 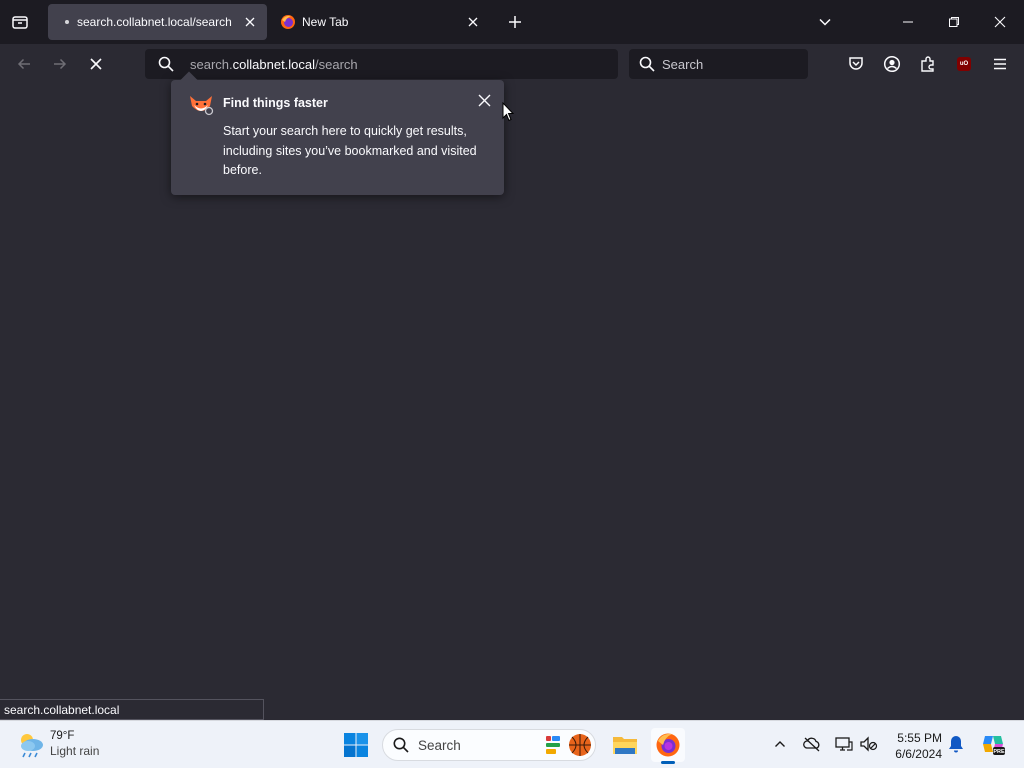 I want to click on show-hidden-icons-button, so click(x=780, y=744).